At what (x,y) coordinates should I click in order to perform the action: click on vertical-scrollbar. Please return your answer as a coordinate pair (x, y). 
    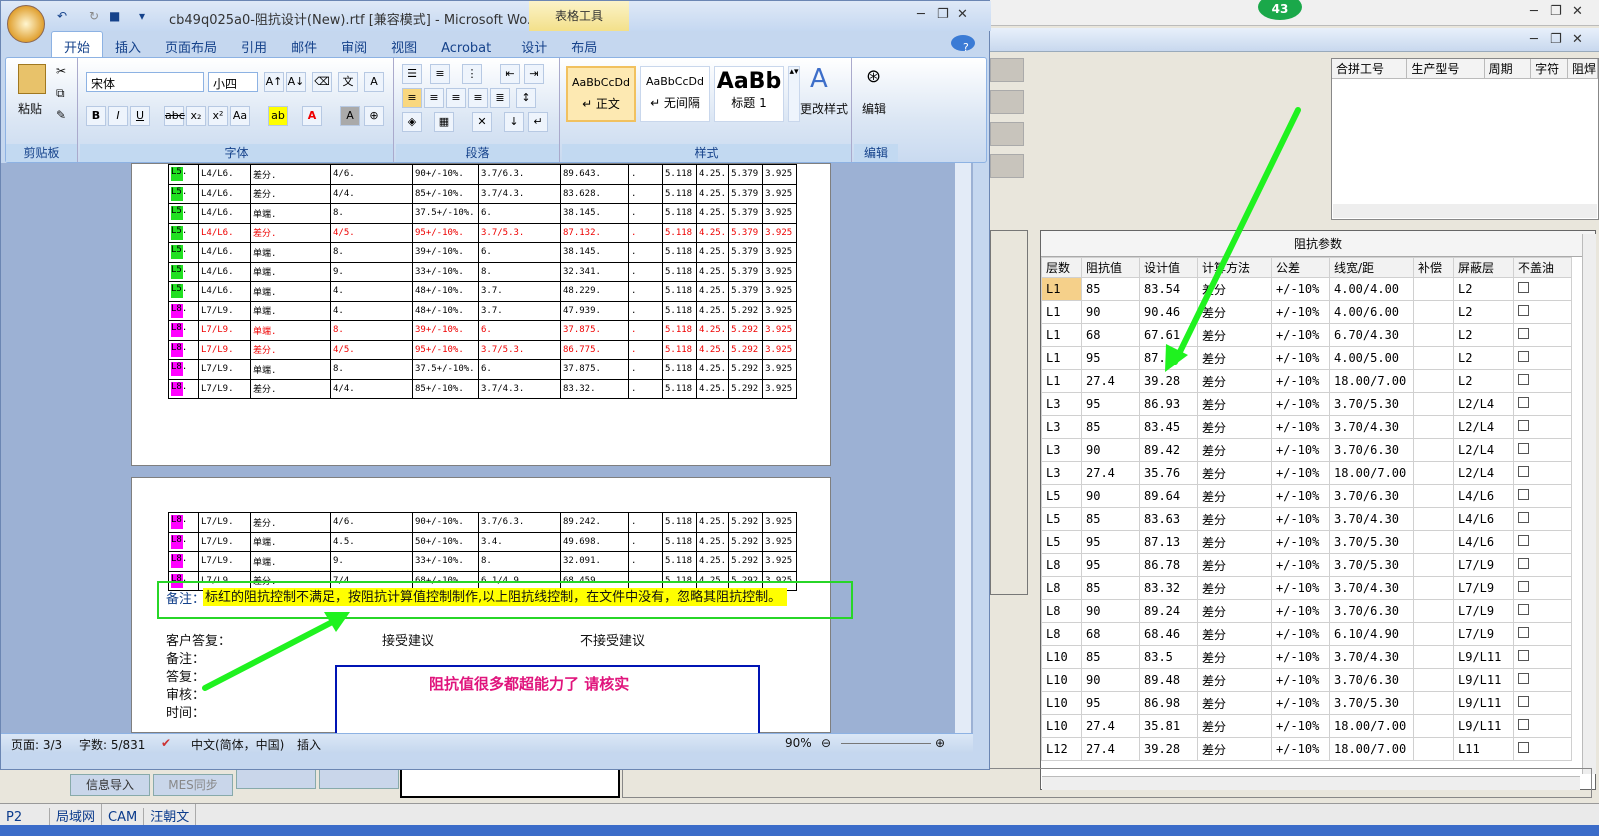
    Looking at the image, I should click on (1589, 504).